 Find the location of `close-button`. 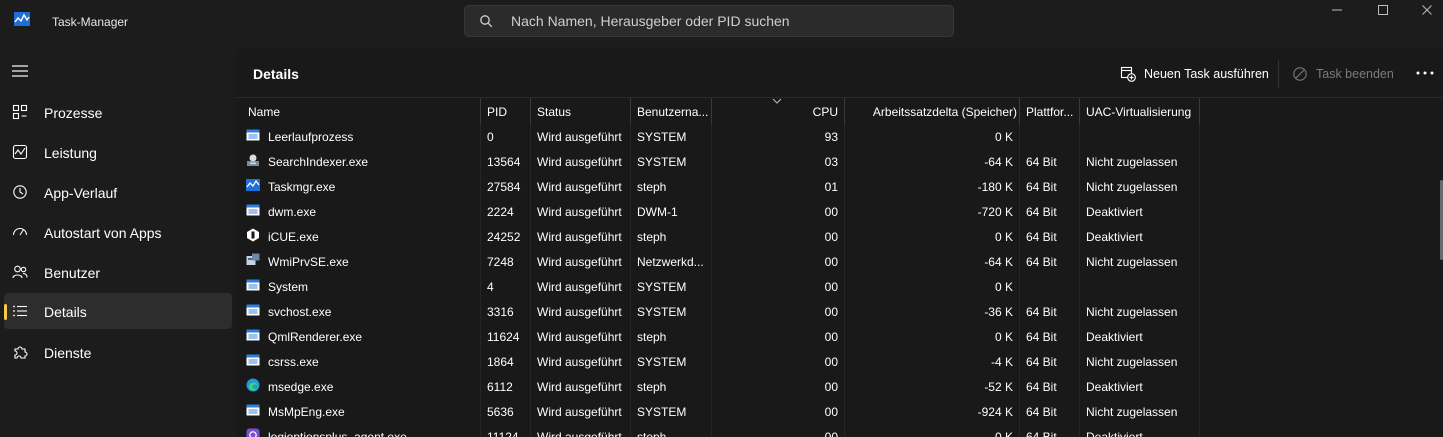

close-button is located at coordinates (1423, 10).